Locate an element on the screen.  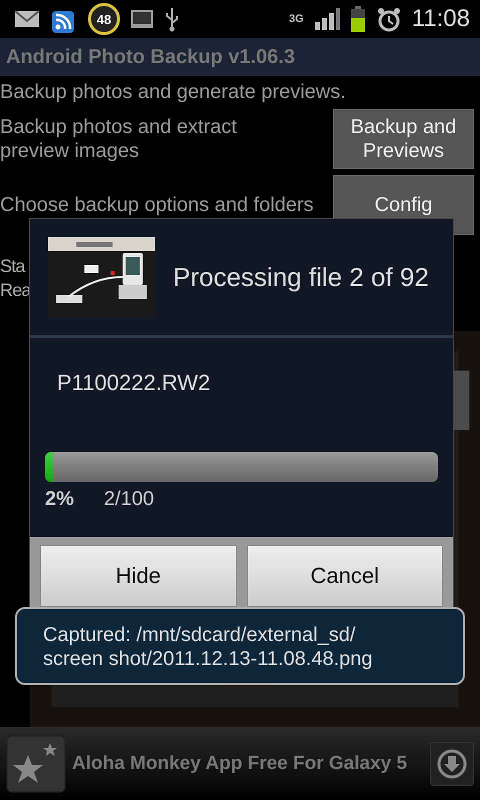
file-name: P1100222.RW2 is located at coordinates (134, 382).